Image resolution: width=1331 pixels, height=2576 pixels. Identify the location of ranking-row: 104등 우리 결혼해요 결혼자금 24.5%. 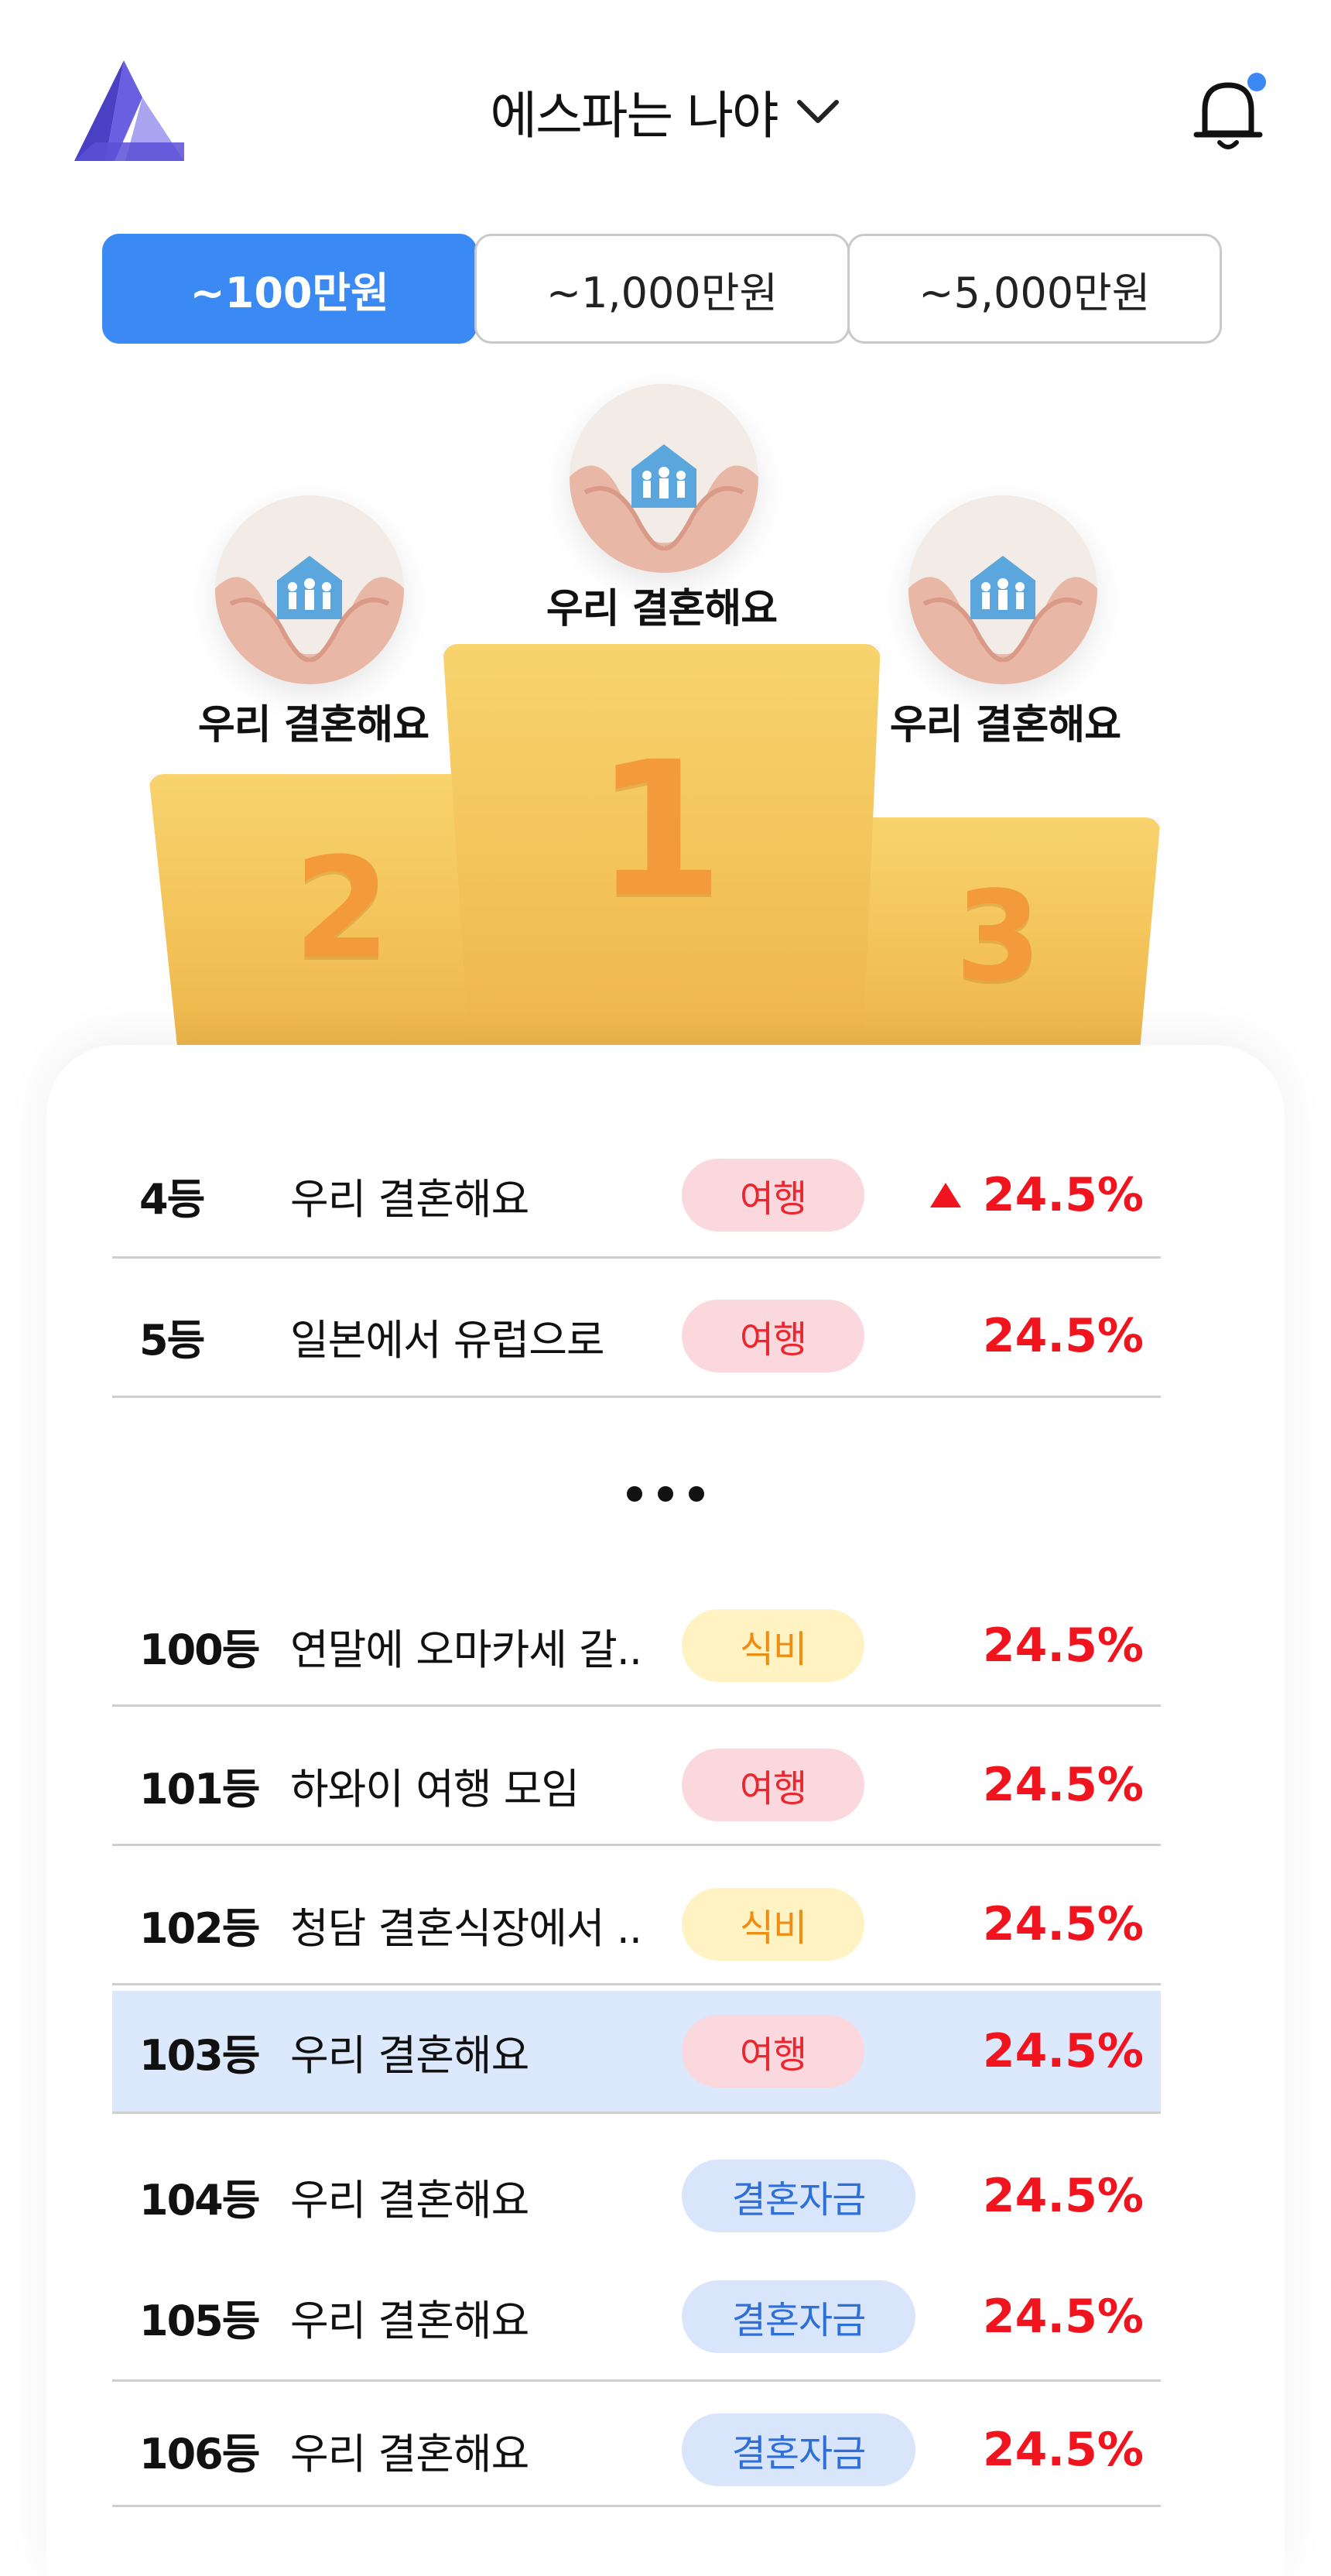
(636, 2196).